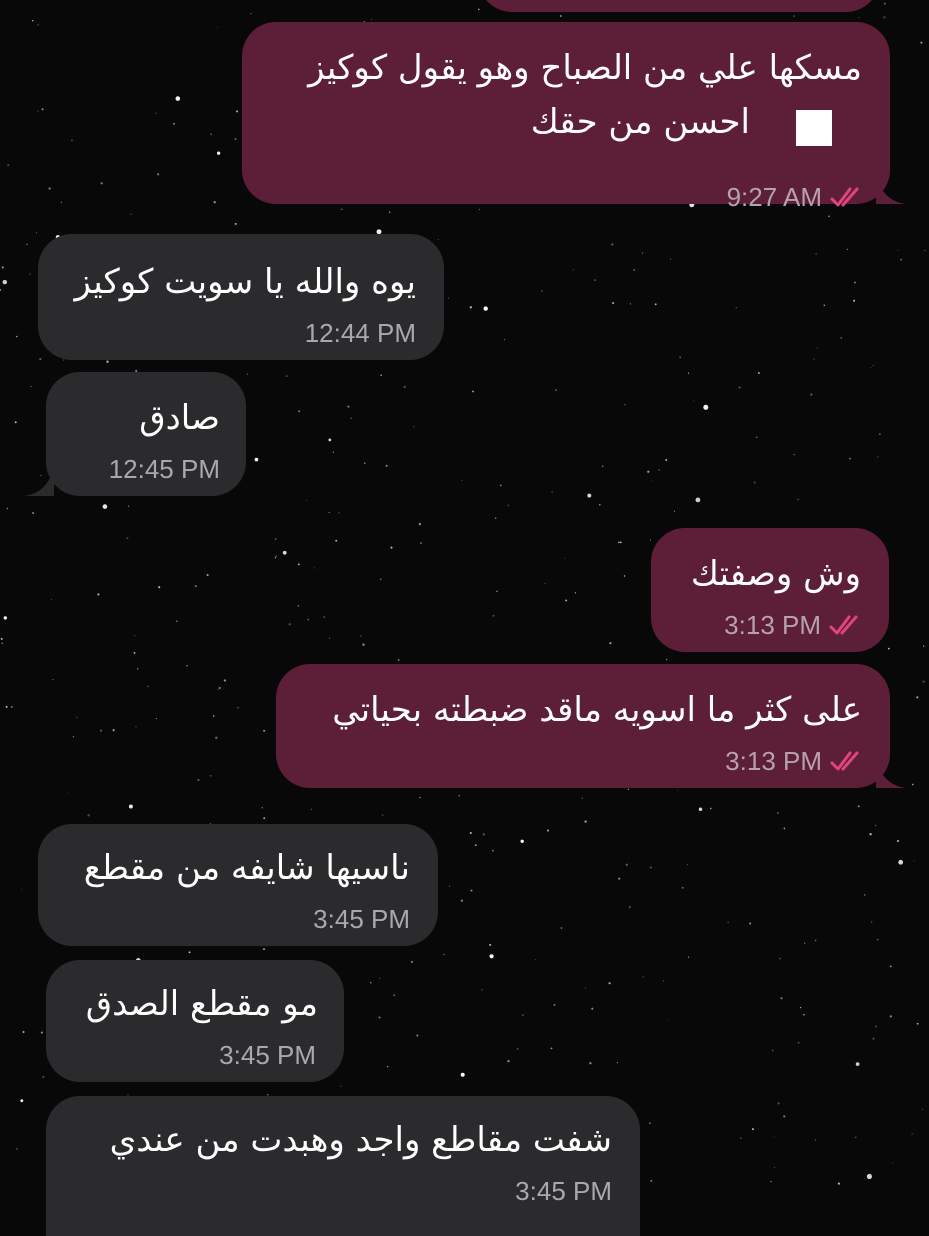  Describe the element at coordinates (146, 434) in the screenshot. I see `message-bubble-incoming: صادق 12:45 PM` at that location.